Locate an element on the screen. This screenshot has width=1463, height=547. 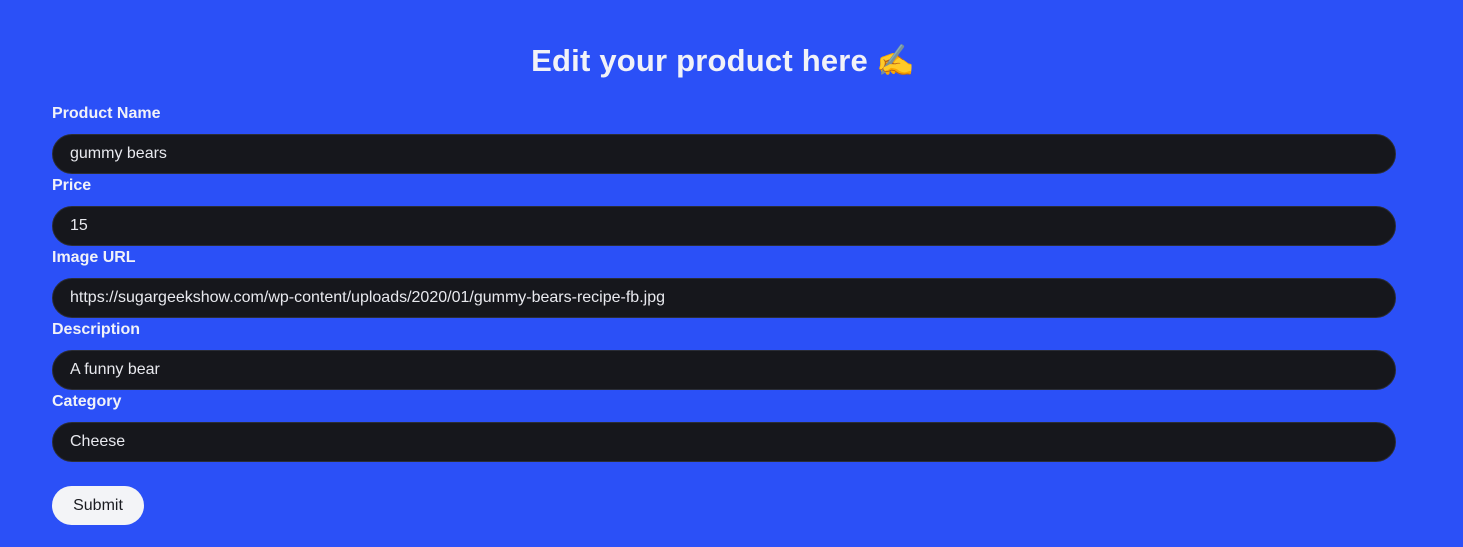
price-field: Price is located at coordinates (724, 212).